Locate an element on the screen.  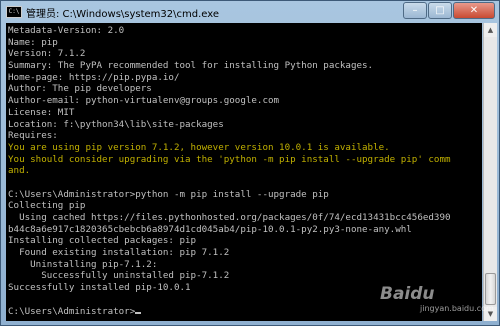
vertical-scrollbar: ▲ ▼ is located at coordinates (490, 172).